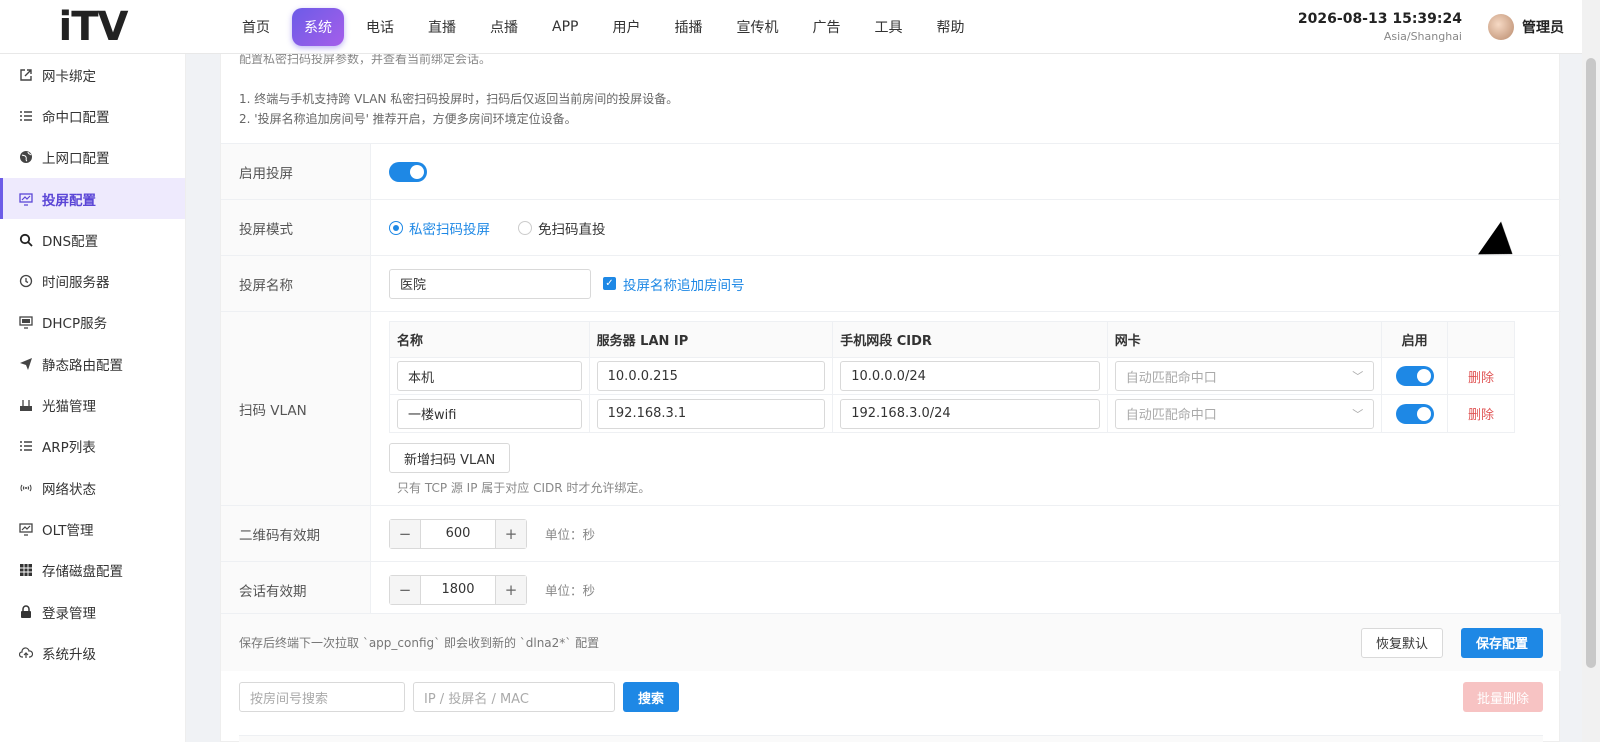 The width and height of the screenshot is (1600, 742). I want to click on qr-ttl-value: 600, so click(458, 533).